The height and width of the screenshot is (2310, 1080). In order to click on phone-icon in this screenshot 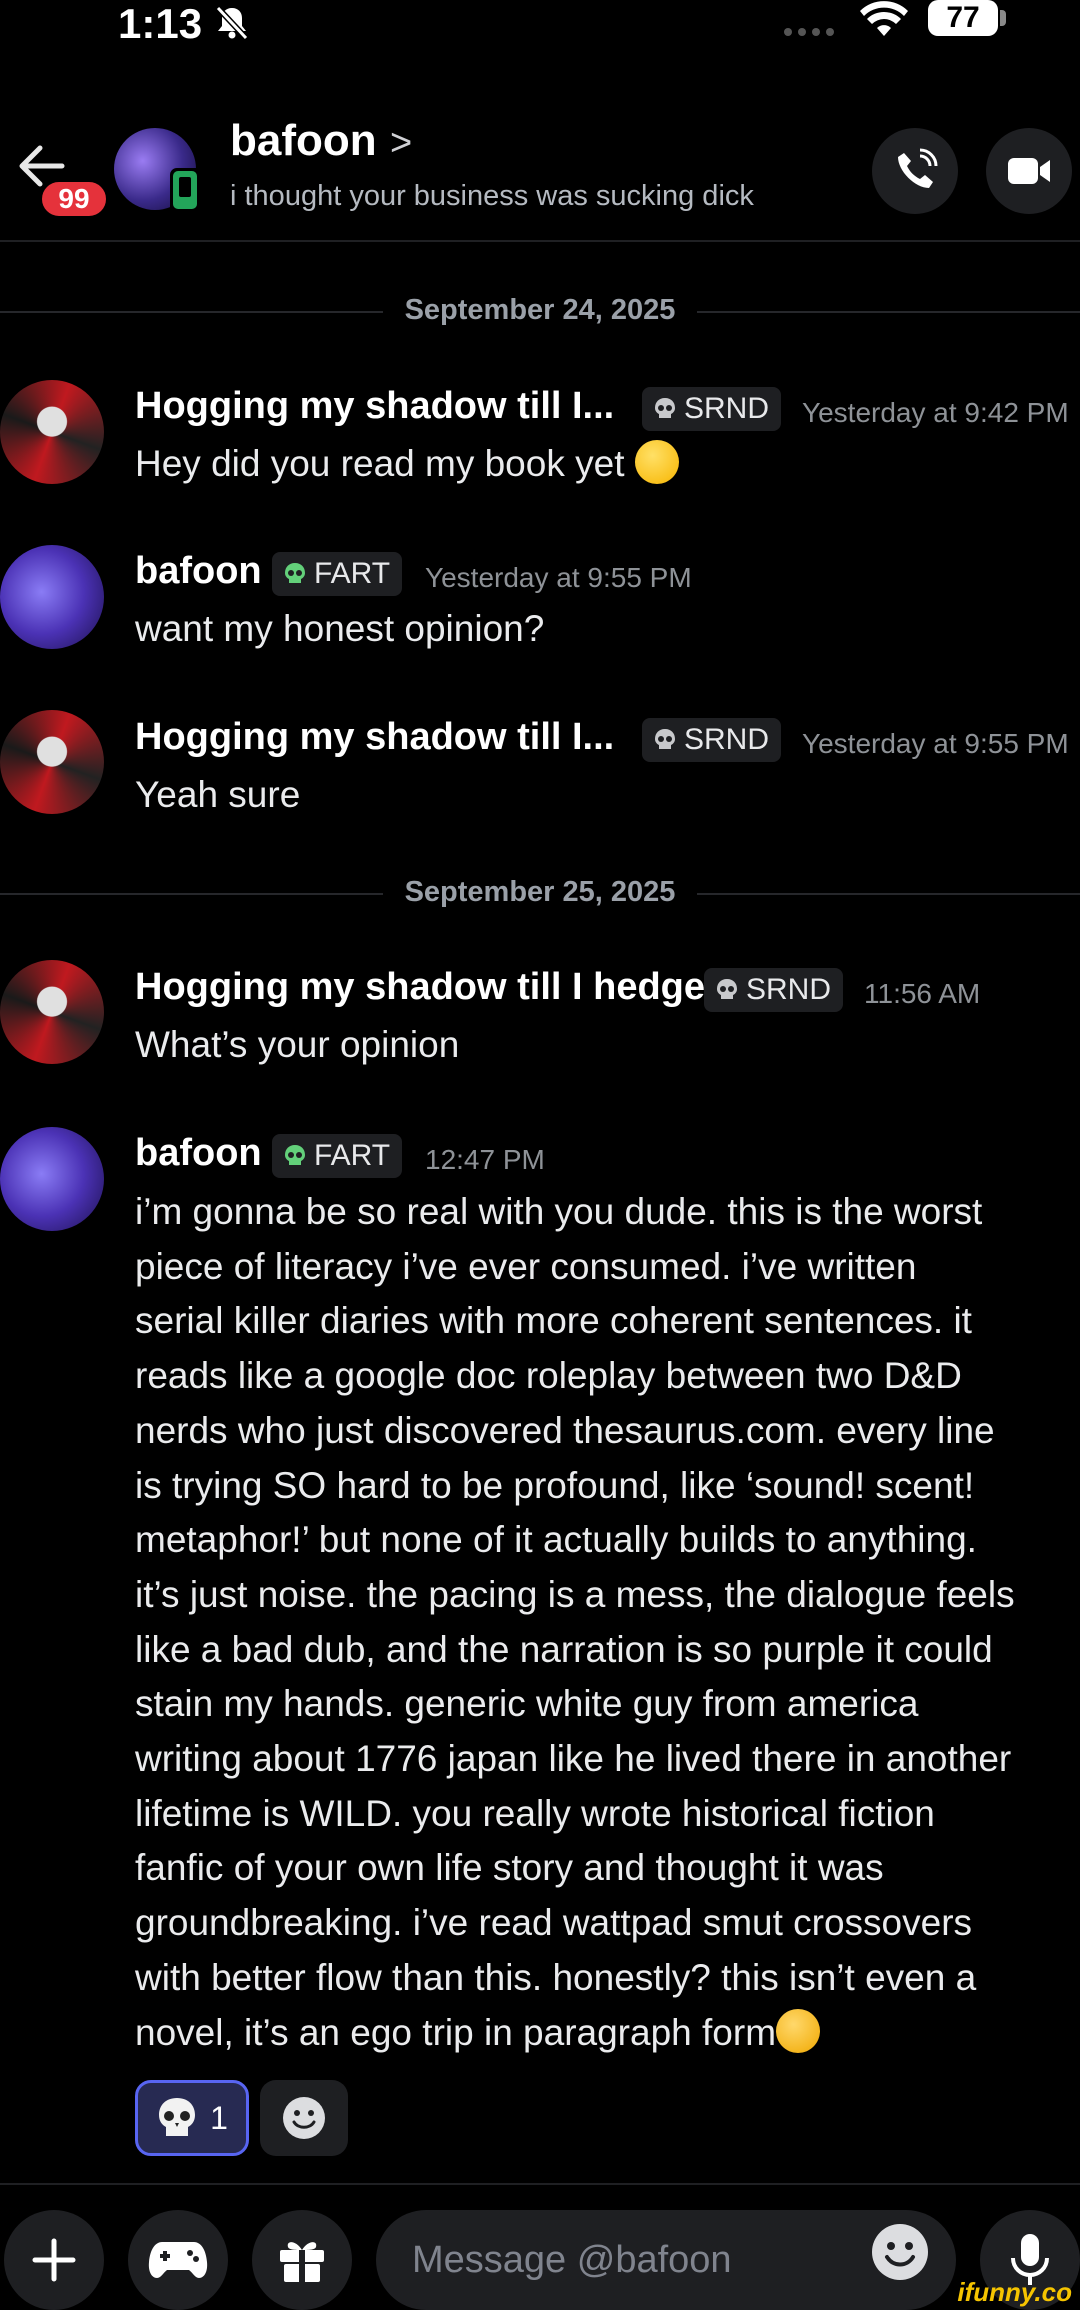, I will do `click(918, 168)`.